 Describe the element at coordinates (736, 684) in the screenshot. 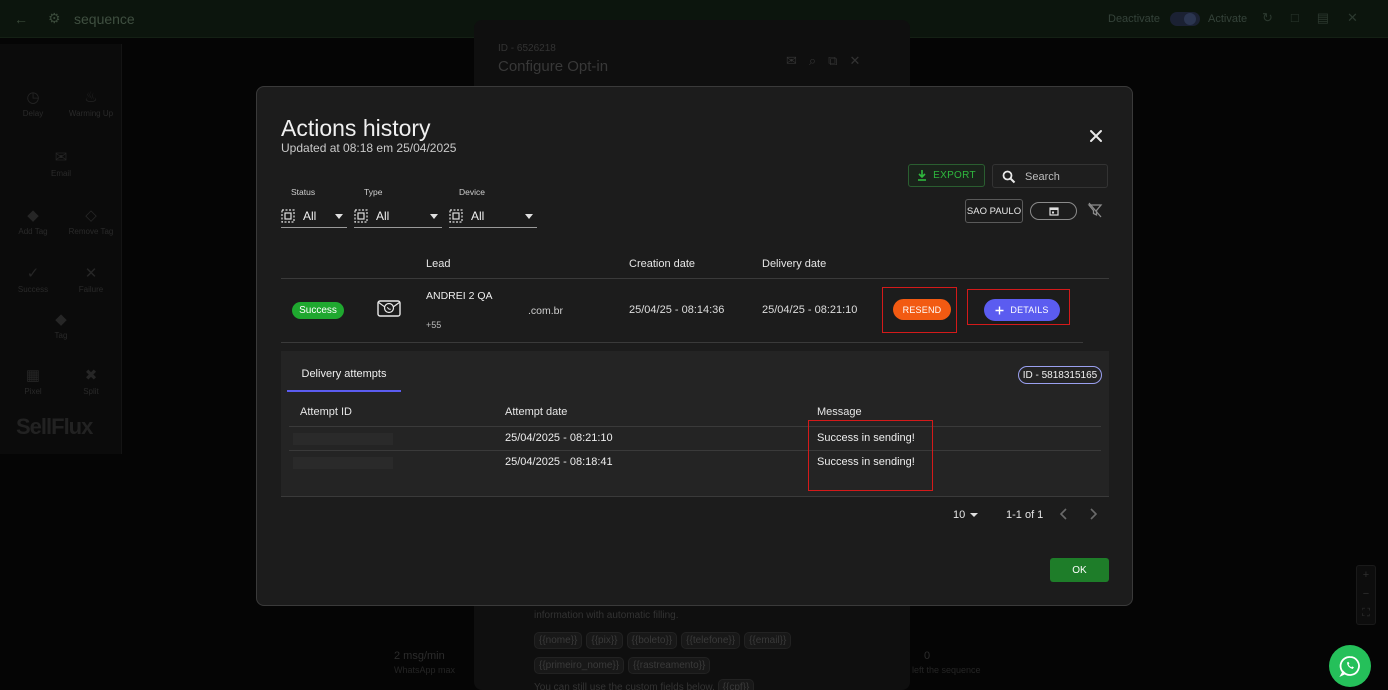

I see `variable-chip: {{cpf}}` at that location.